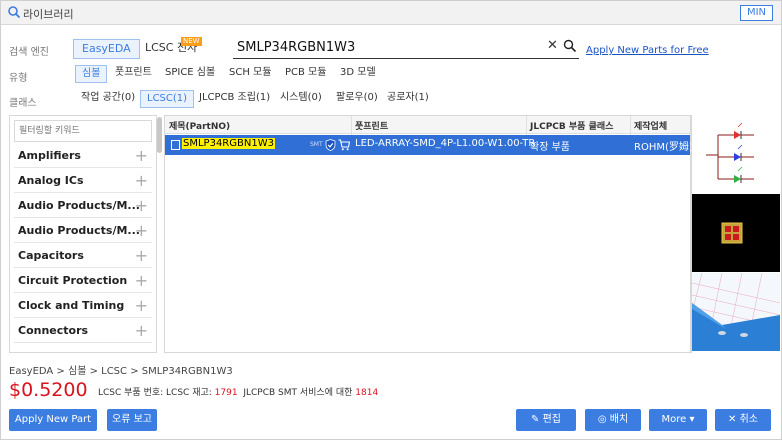 Image resolution: width=782 pixels, height=440 pixels. What do you see at coordinates (535, 419) in the screenshot?
I see `pencil-icon: ✎` at bounding box center [535, 419].